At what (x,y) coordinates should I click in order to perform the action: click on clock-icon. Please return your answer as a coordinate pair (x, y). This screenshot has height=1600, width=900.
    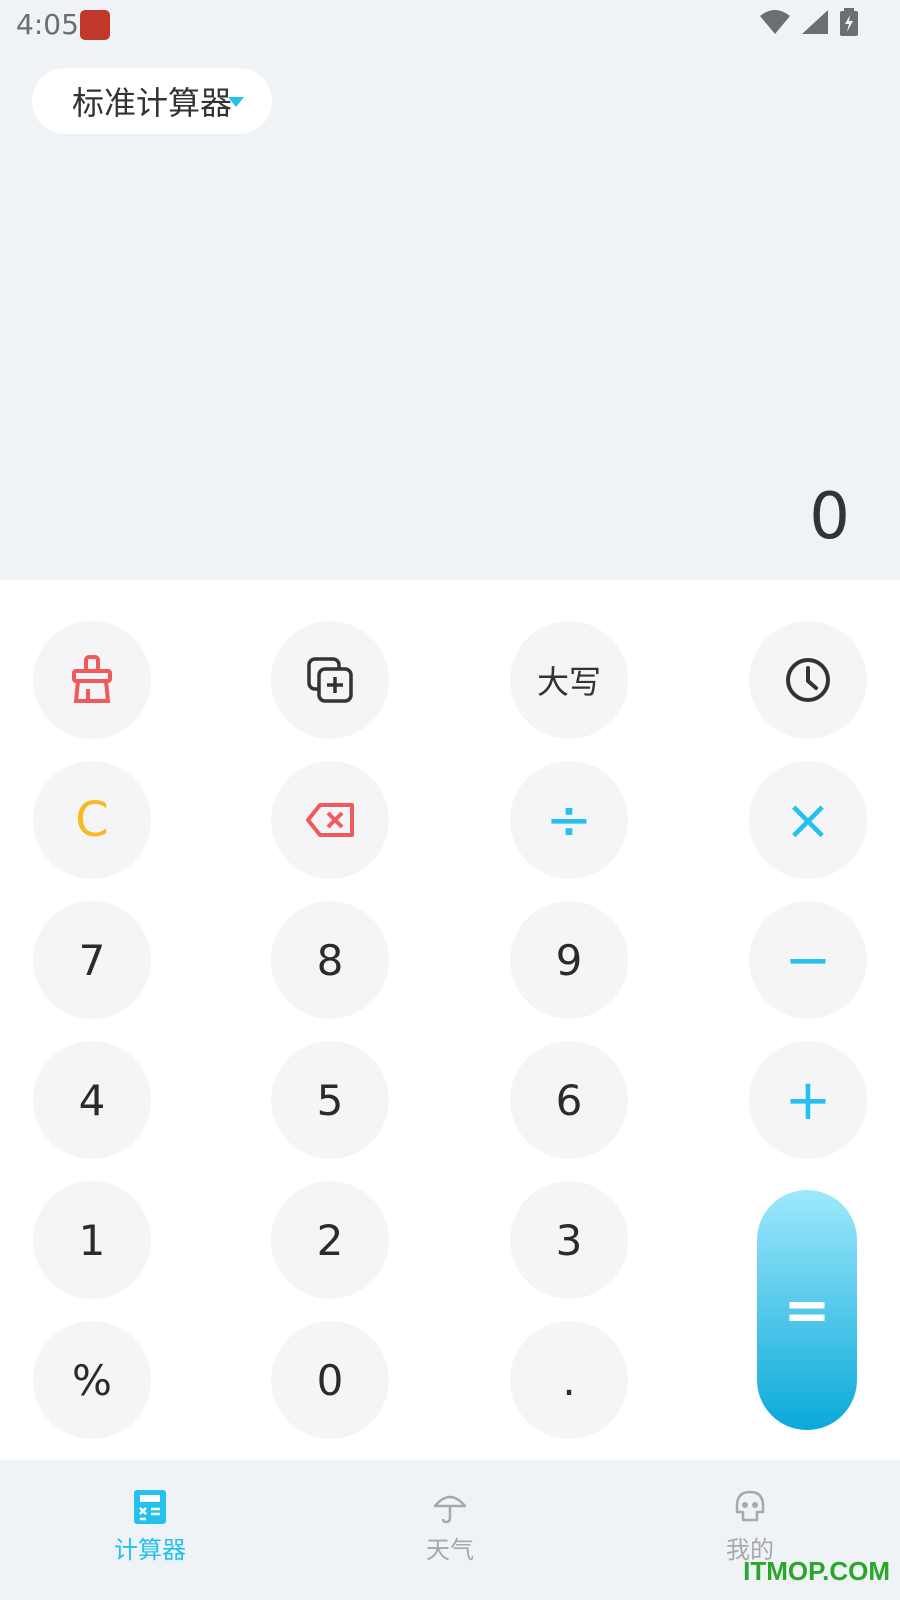
    Looking at the image, I should click on (808, 680).